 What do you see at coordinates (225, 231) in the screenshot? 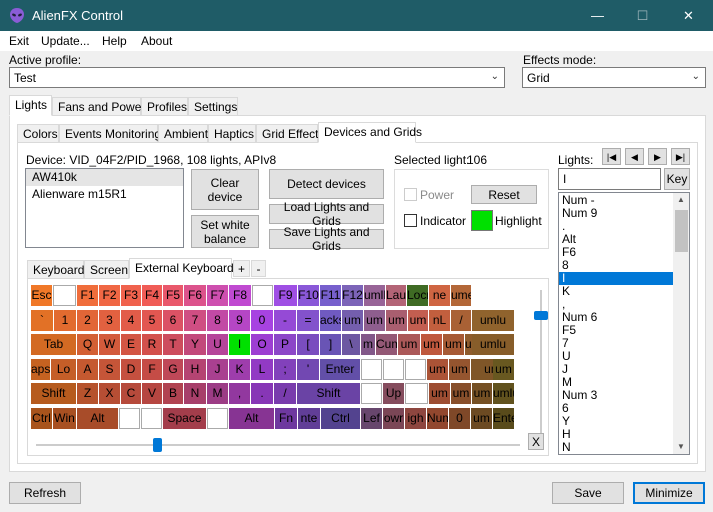
I see `set-white-balance-button: Set white balance` at bounding box center [225, 231].